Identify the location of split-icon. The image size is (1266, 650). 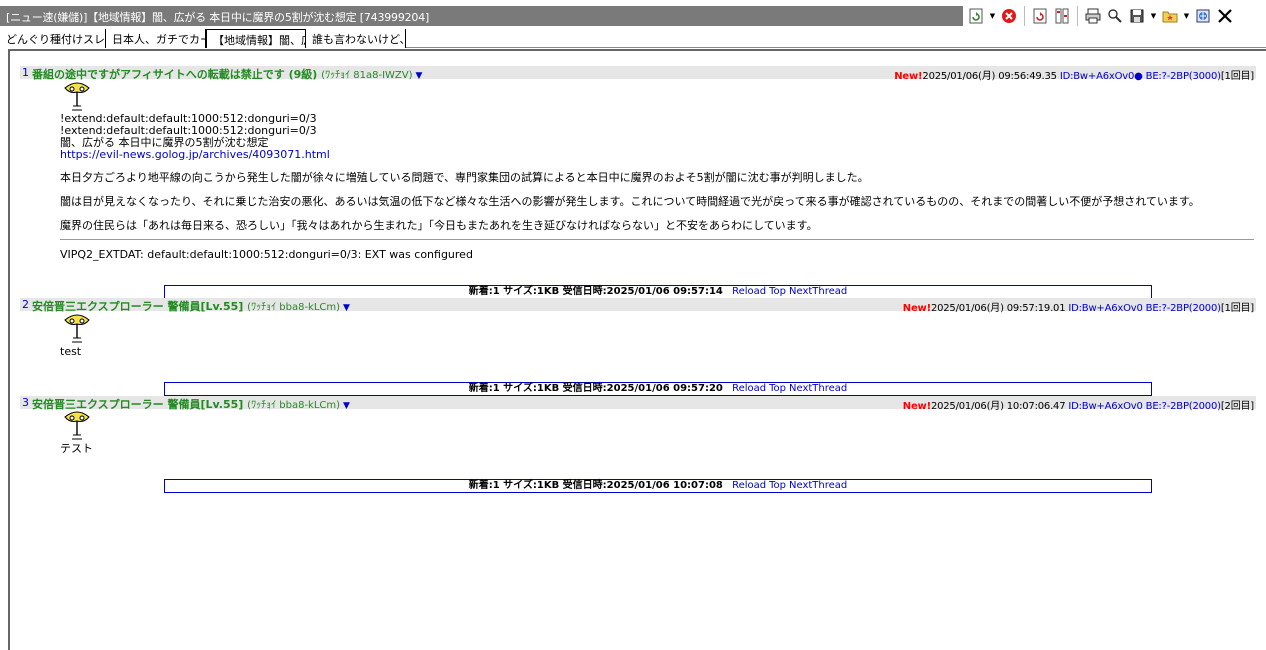
(1062, 16).